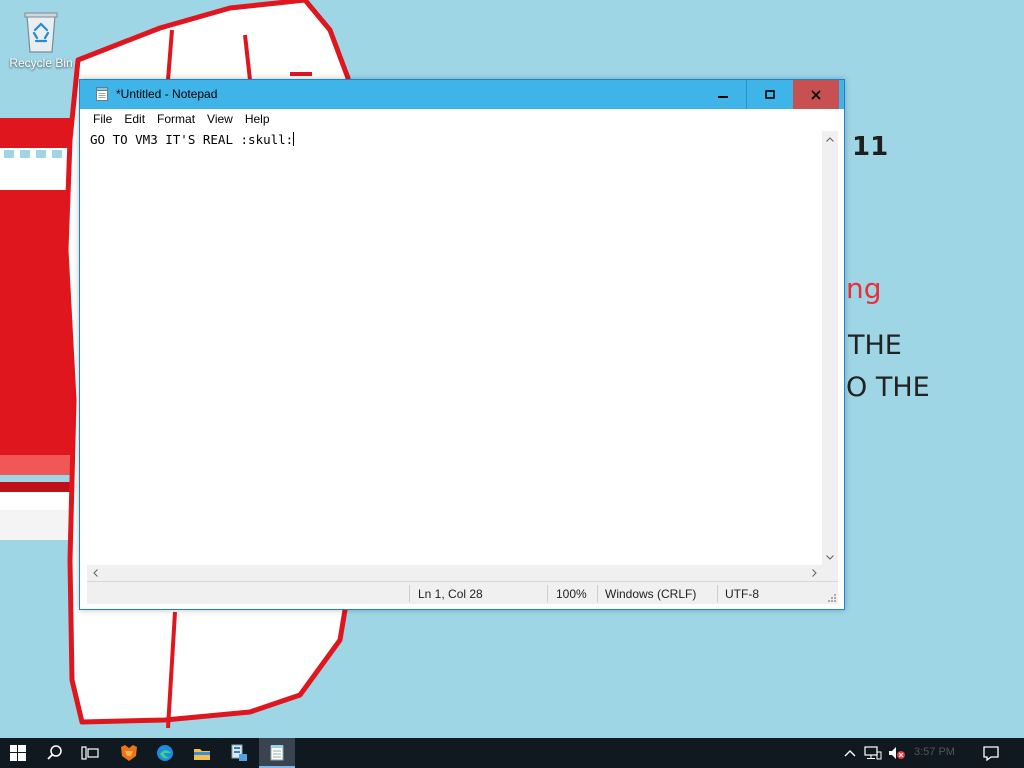  Describe the element at coordinates (167, 94) in the screenshot. I see `window-title: *Untitled - Notepad` at that location.